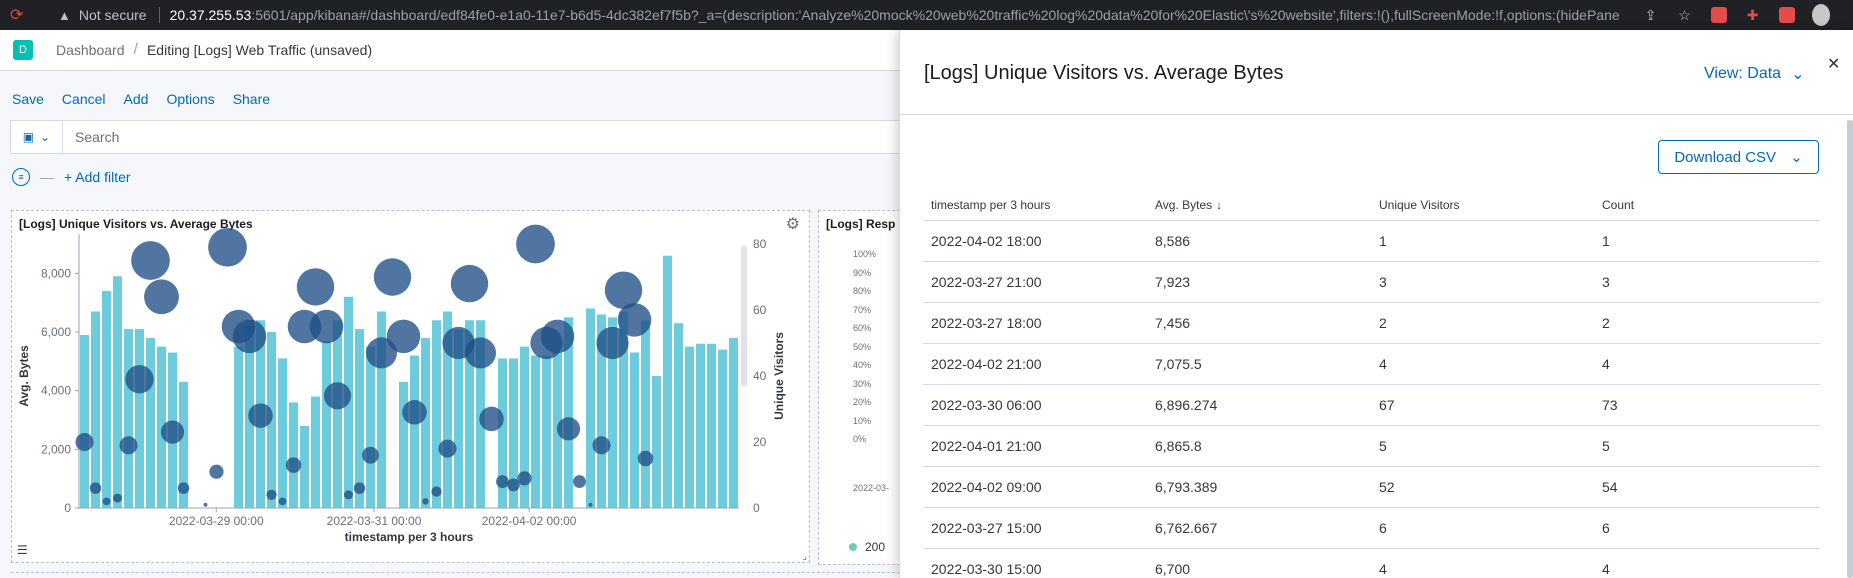  Describe the element at coordinates (37, 137) in the screenshot. I see `saved-query-button: ▣ ⌄` at that location.